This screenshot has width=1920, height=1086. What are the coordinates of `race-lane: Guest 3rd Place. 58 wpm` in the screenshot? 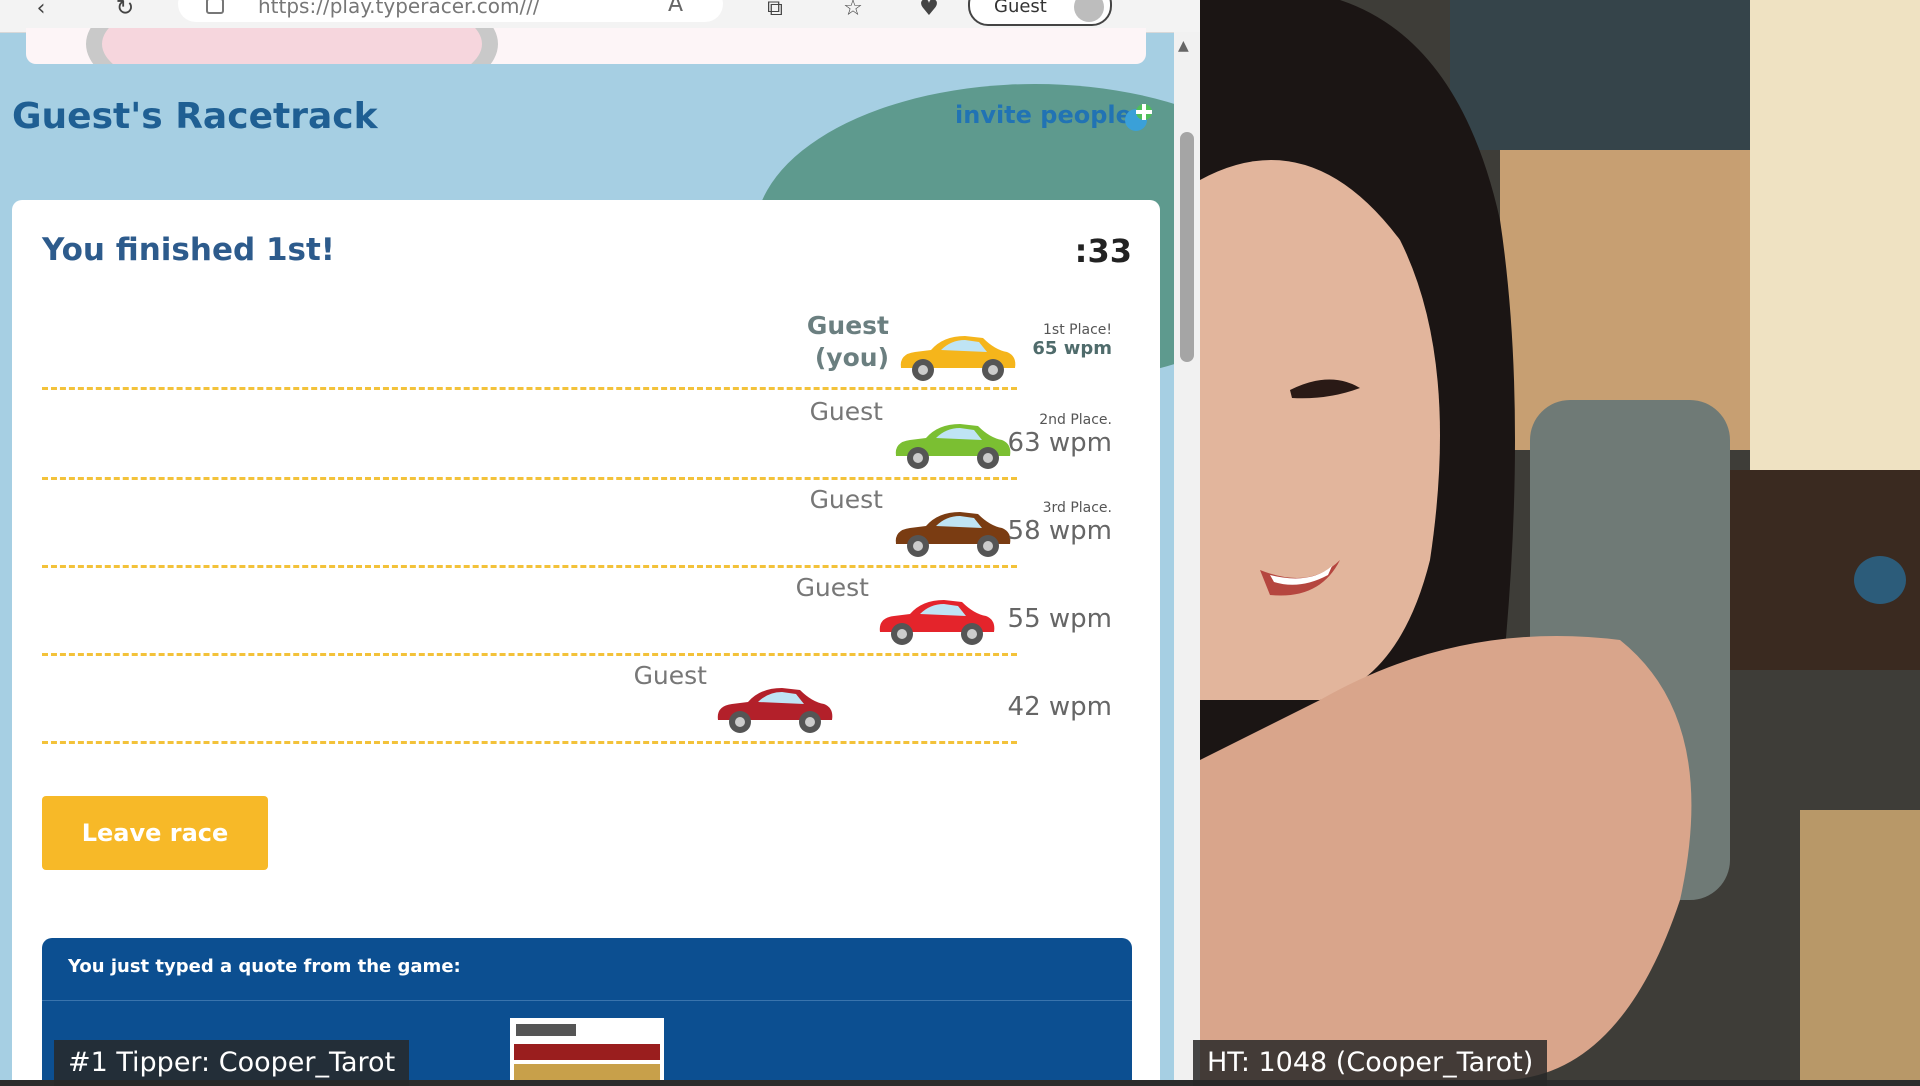 It's located at (577, 524).